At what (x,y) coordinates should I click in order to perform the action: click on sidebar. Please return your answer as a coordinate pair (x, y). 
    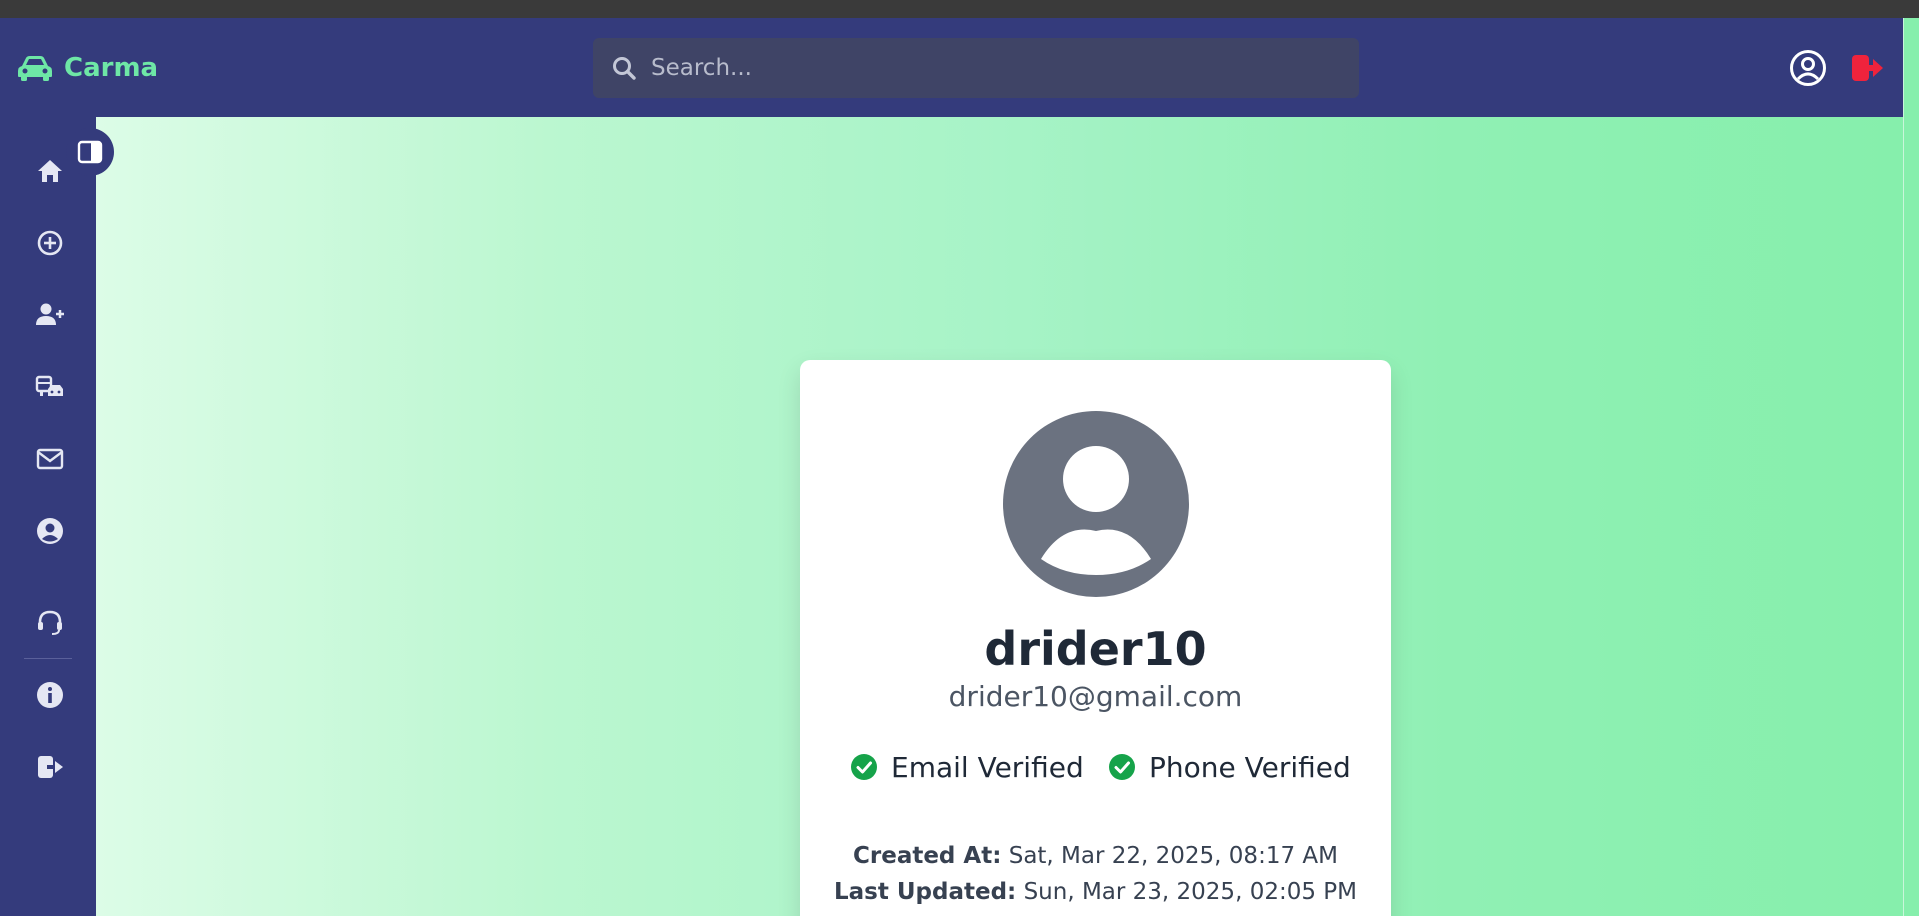
    Looking at the image, I should click on (48, 516).